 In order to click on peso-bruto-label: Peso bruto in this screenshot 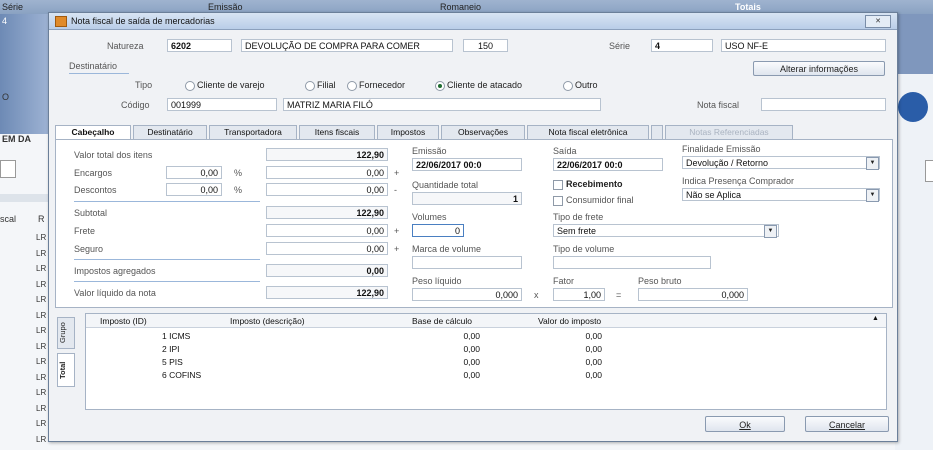, I will do `click(660, 281)`.